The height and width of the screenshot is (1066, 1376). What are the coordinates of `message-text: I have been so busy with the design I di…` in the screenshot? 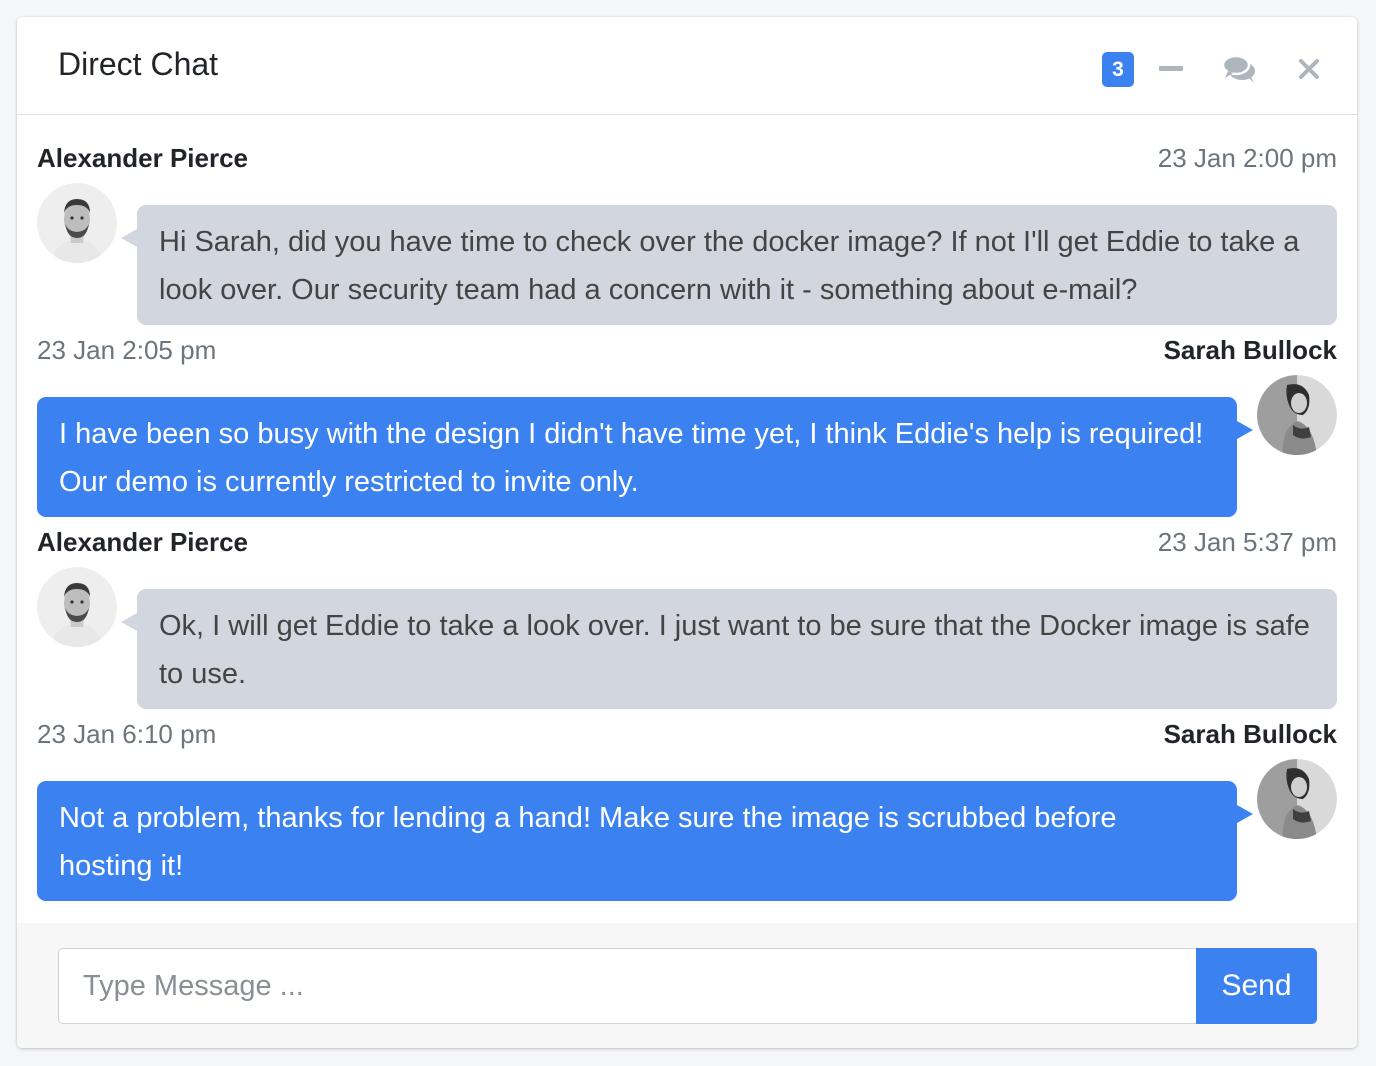 It's located at (645, 457).